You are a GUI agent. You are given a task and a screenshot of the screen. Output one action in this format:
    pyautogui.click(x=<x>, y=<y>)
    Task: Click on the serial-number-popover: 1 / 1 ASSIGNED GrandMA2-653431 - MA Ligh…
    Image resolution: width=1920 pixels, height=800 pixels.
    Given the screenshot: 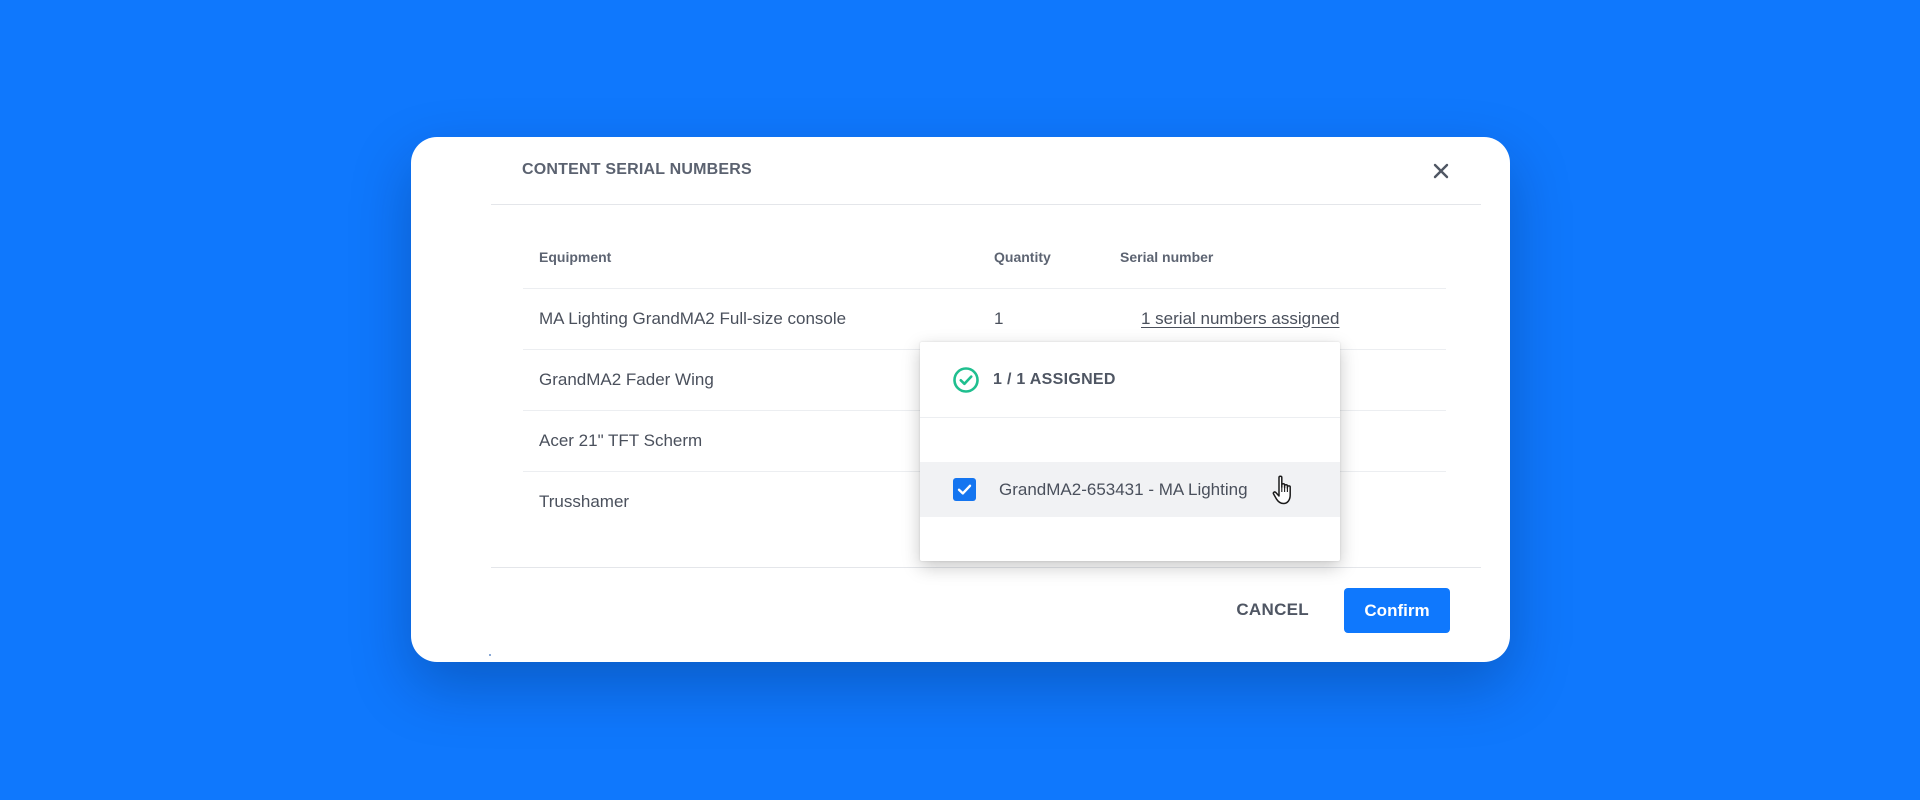 What is the action you would take?
    pyautogui.click(x=1130, y=451)
    